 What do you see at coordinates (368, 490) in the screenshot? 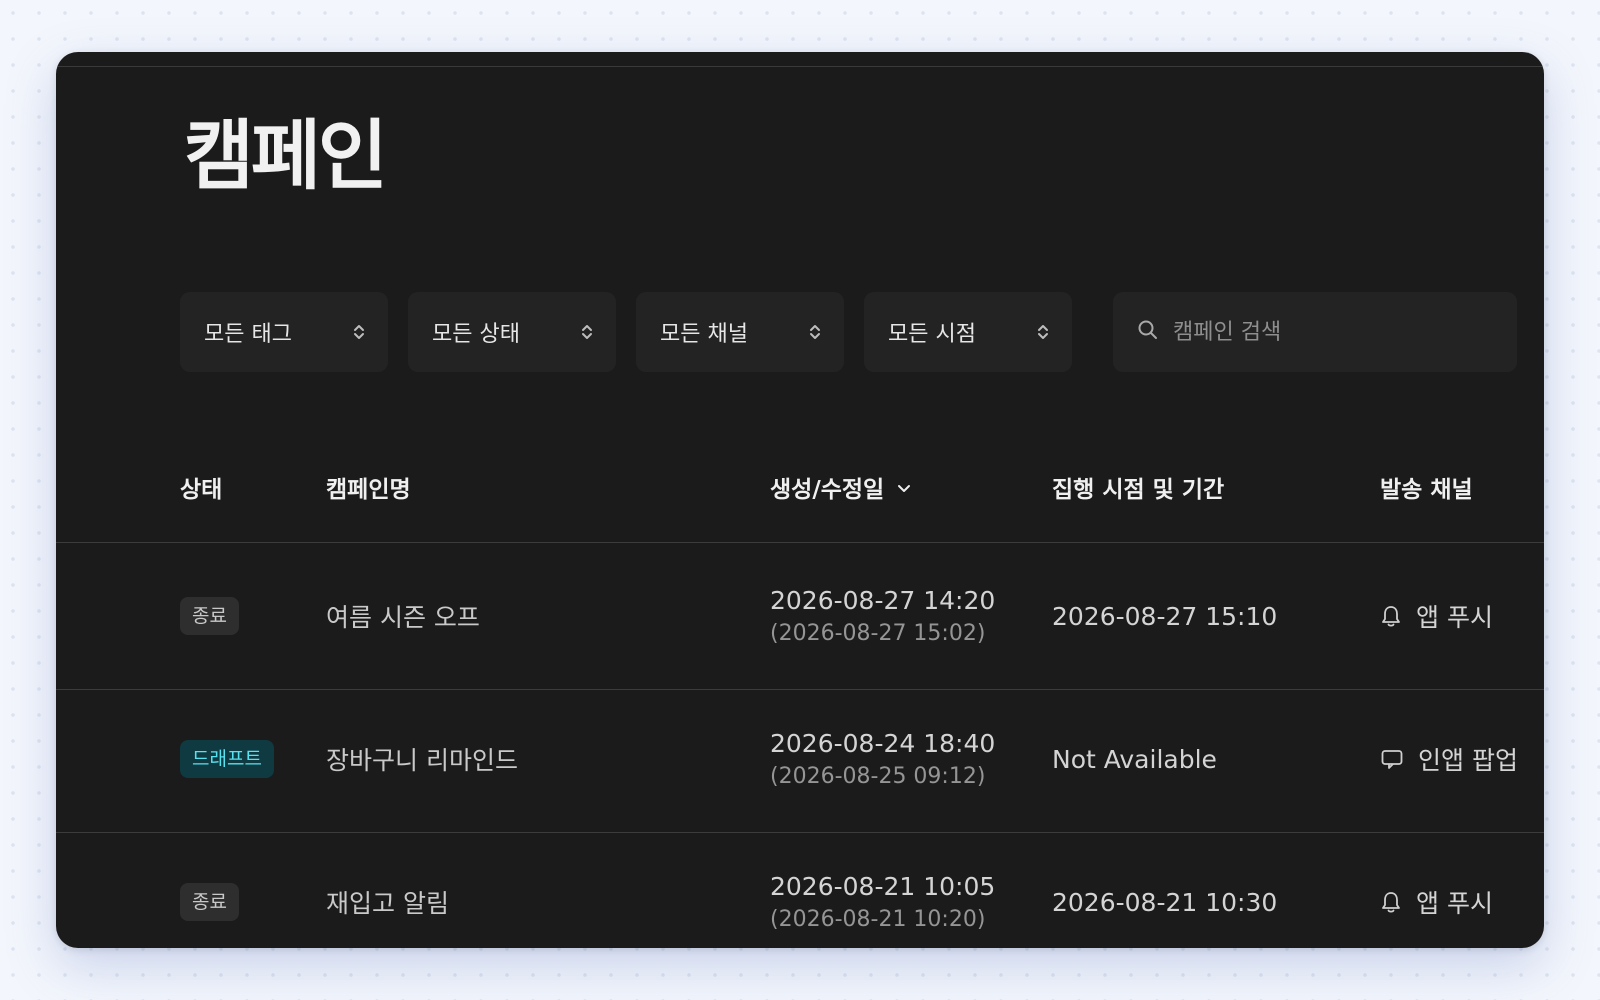
I see `column-header-label: 캠페인명` at bounding box center [368, 490].